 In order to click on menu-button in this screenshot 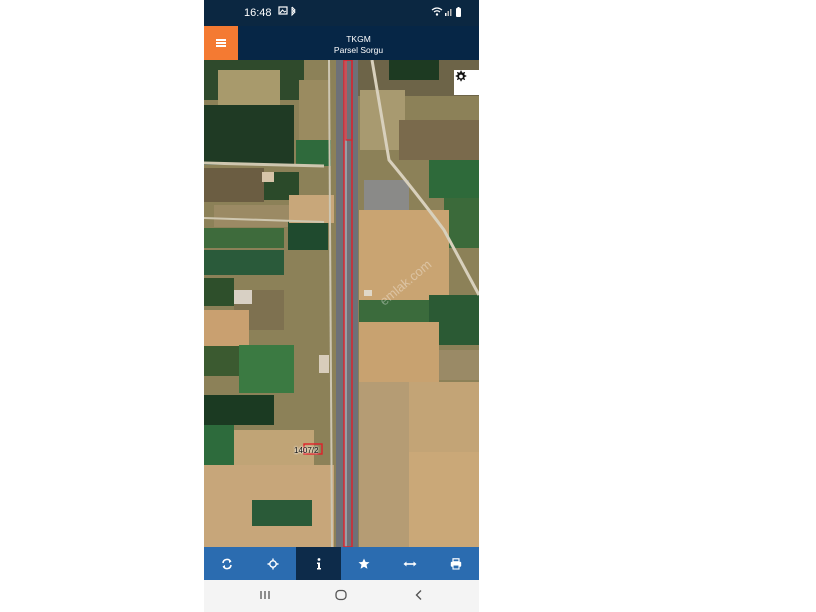, I will do `click(221, 43)`.